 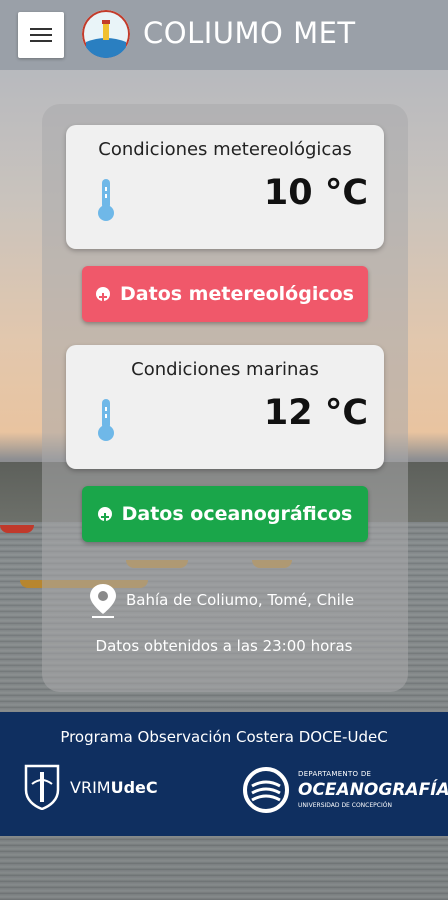 What do you see at coordinates (17, 529) in the screenshot?
I see `background-boat` at bounding box center [17, 529].